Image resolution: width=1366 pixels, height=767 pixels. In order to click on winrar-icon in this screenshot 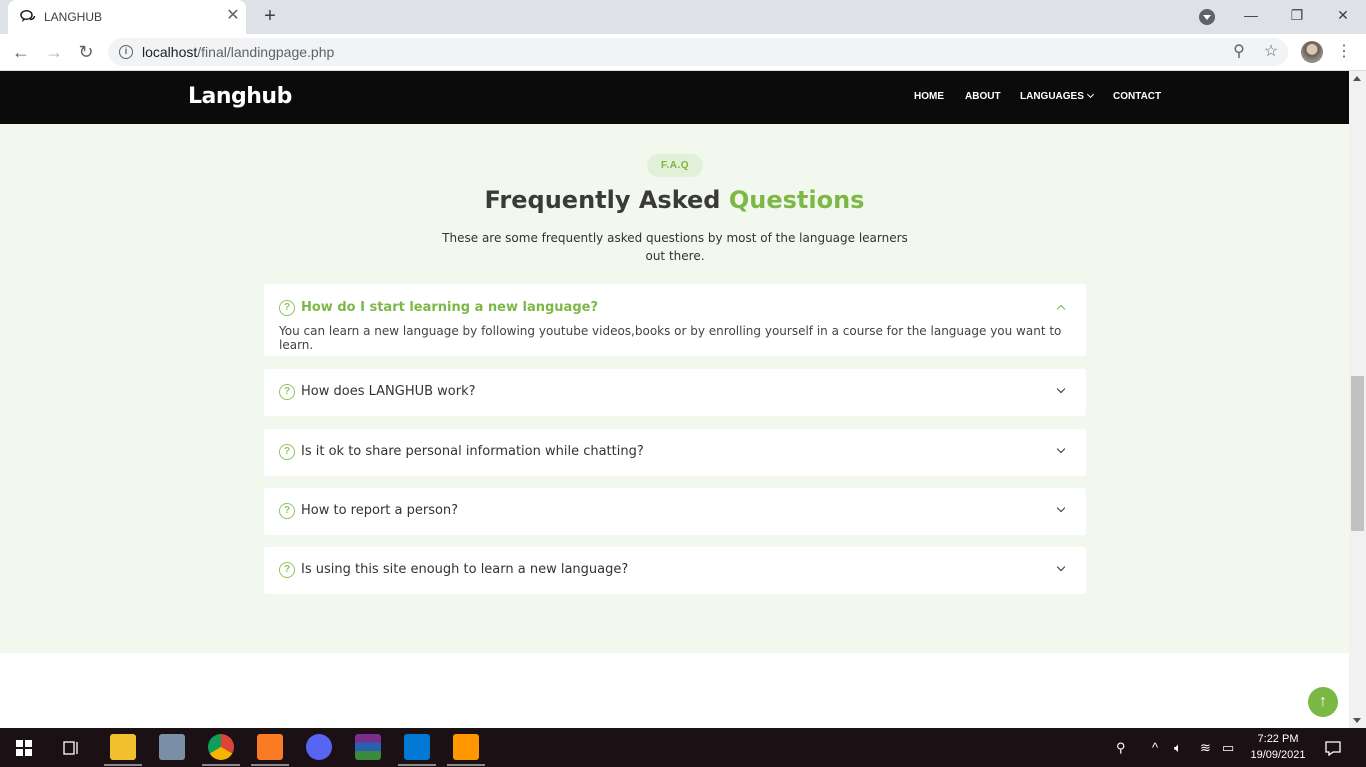, I will do `click(368, 747)`.